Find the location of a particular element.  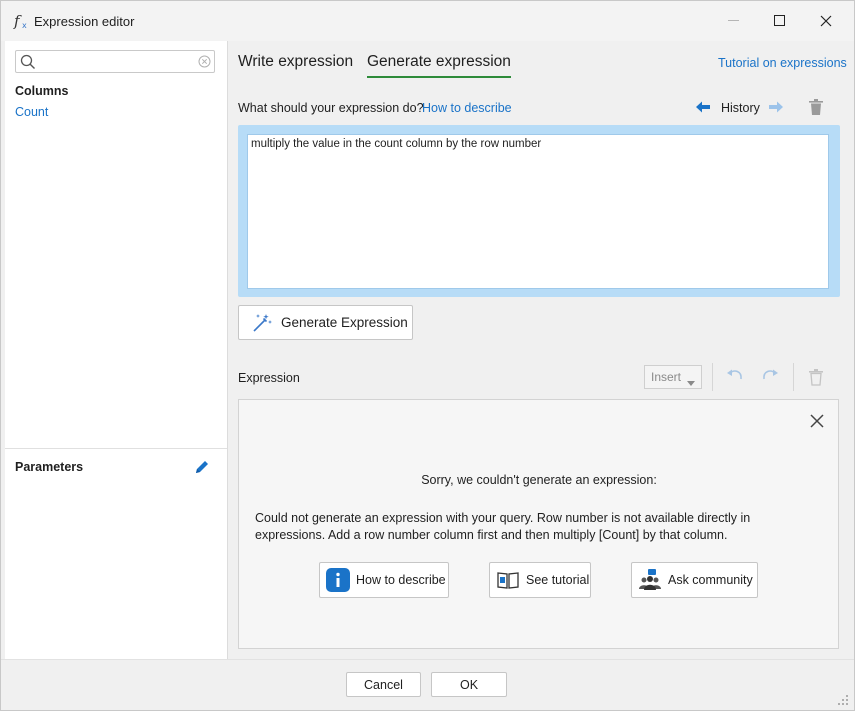

search-box is located at coordinates (115, 61).